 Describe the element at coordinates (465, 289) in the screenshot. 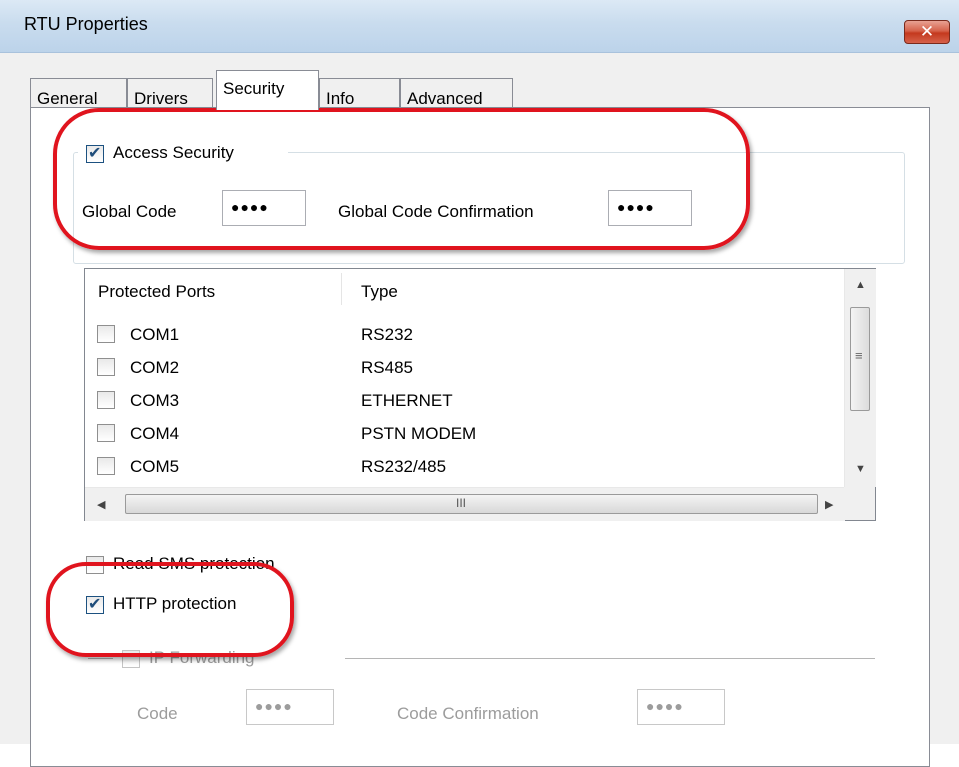

I see `list-header: Protected Ports Type` at that location.